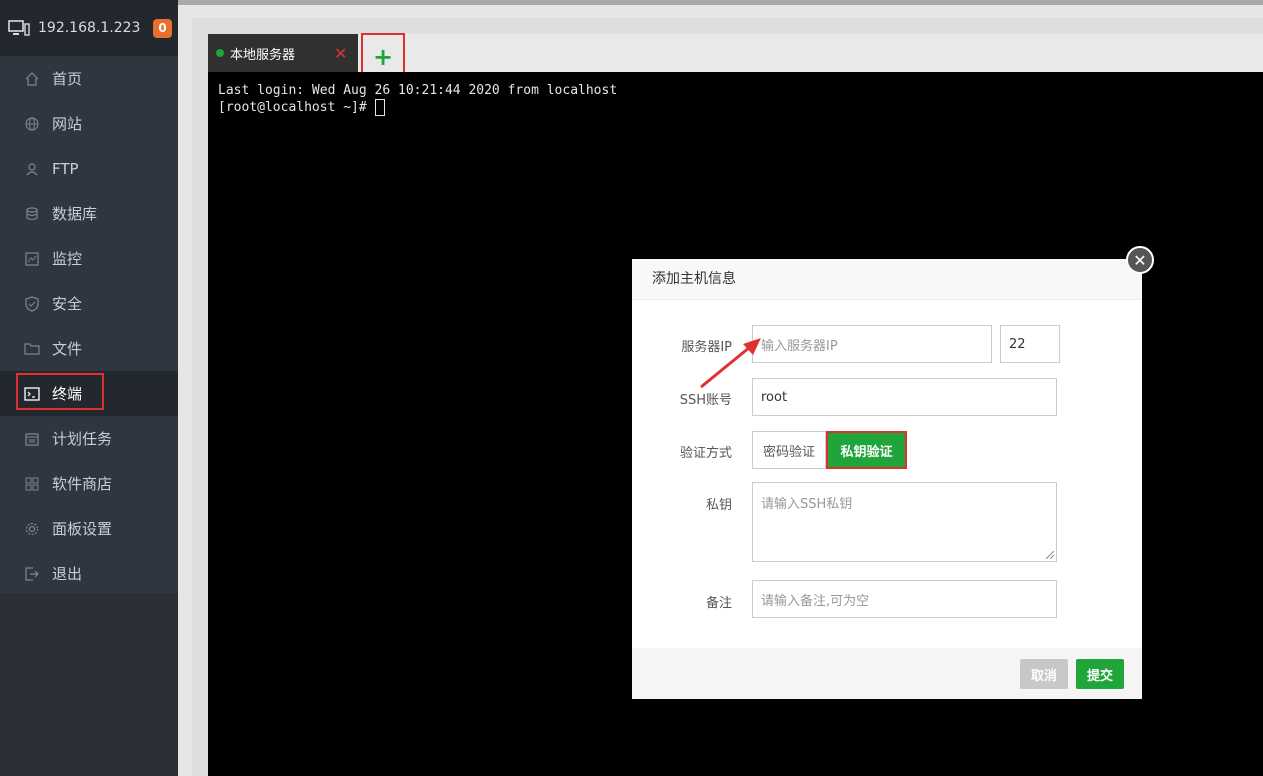  I want to click on sidebar-item-cron: 计划任务, so click(89, 438).